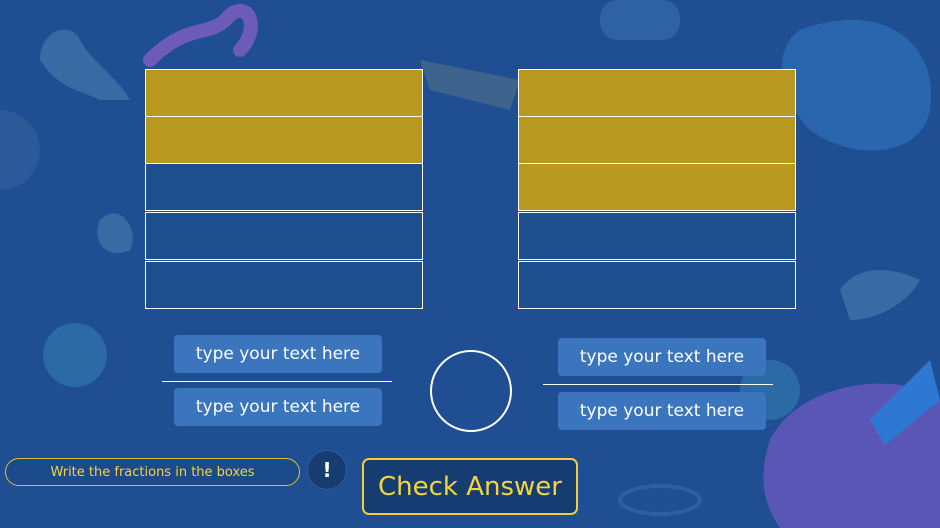 This screenshot has width=940, height=528. I want to click on dino-right, so click(880, 295).